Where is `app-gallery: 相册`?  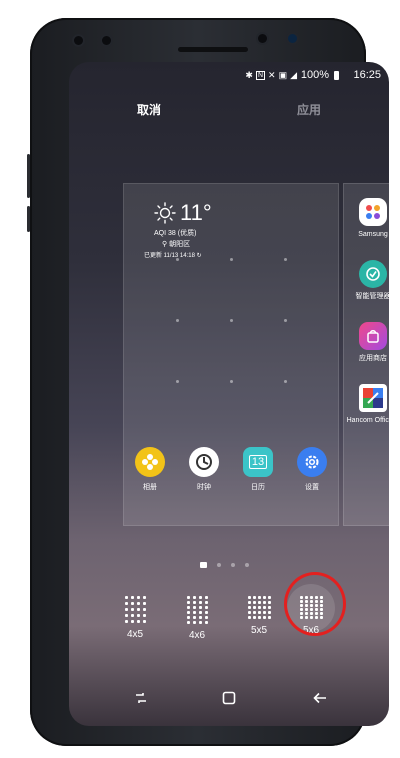 app-gallery: 相册 is located at coordinates (150, 469).